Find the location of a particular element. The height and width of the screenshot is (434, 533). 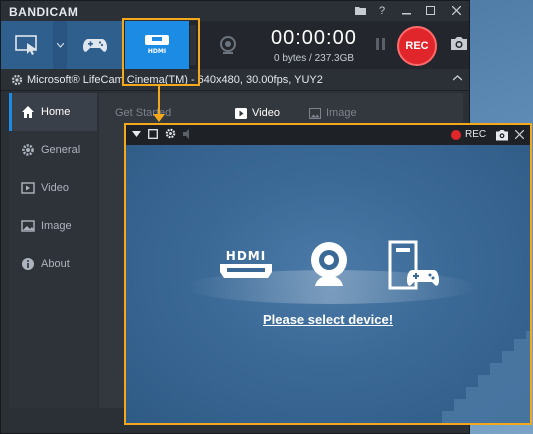

screen-rectangle-icon is located at coordinates (26, 45).